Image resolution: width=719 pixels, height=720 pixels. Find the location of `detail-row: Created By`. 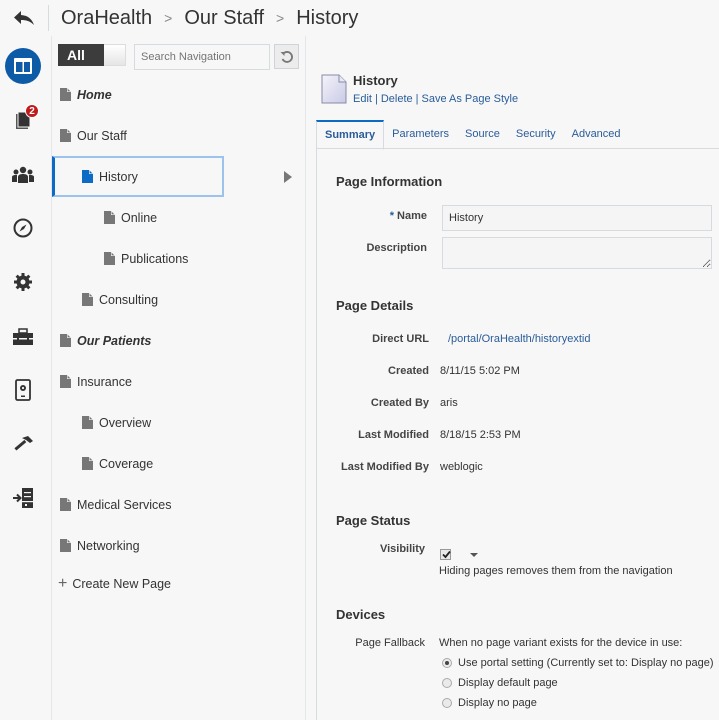

detail-row: Created By is located at coordinates (373, 405).